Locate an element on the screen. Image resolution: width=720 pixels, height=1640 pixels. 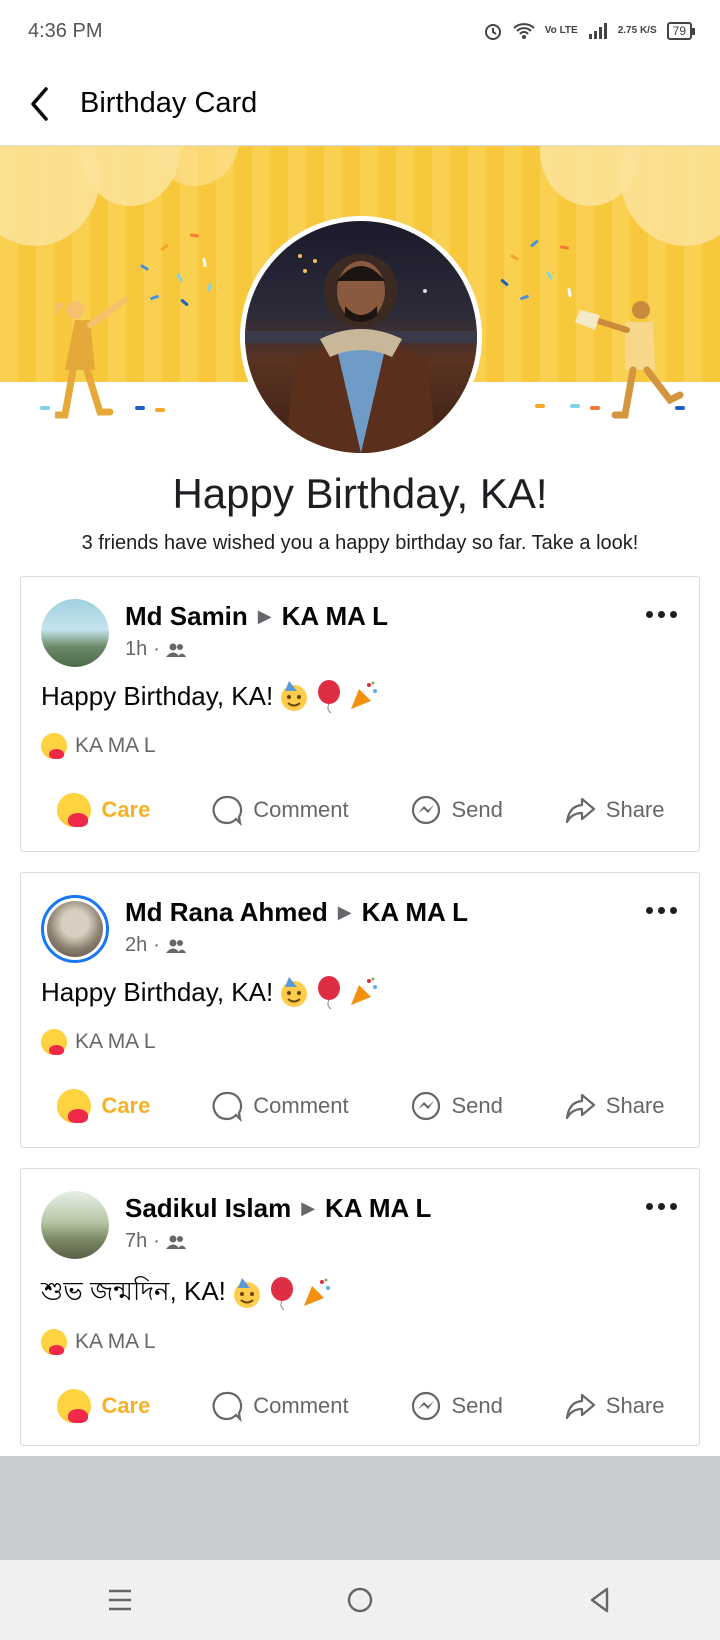
chevron-left-icon is located at coordinates (39, 103).